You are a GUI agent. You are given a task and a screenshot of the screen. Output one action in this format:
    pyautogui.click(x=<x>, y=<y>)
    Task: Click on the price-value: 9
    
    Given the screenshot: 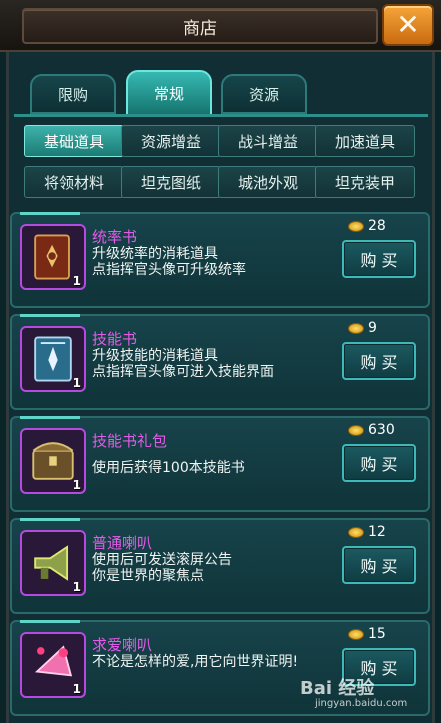 What is the action you would take?
    pyautogui.click(x=372, y=328)
    